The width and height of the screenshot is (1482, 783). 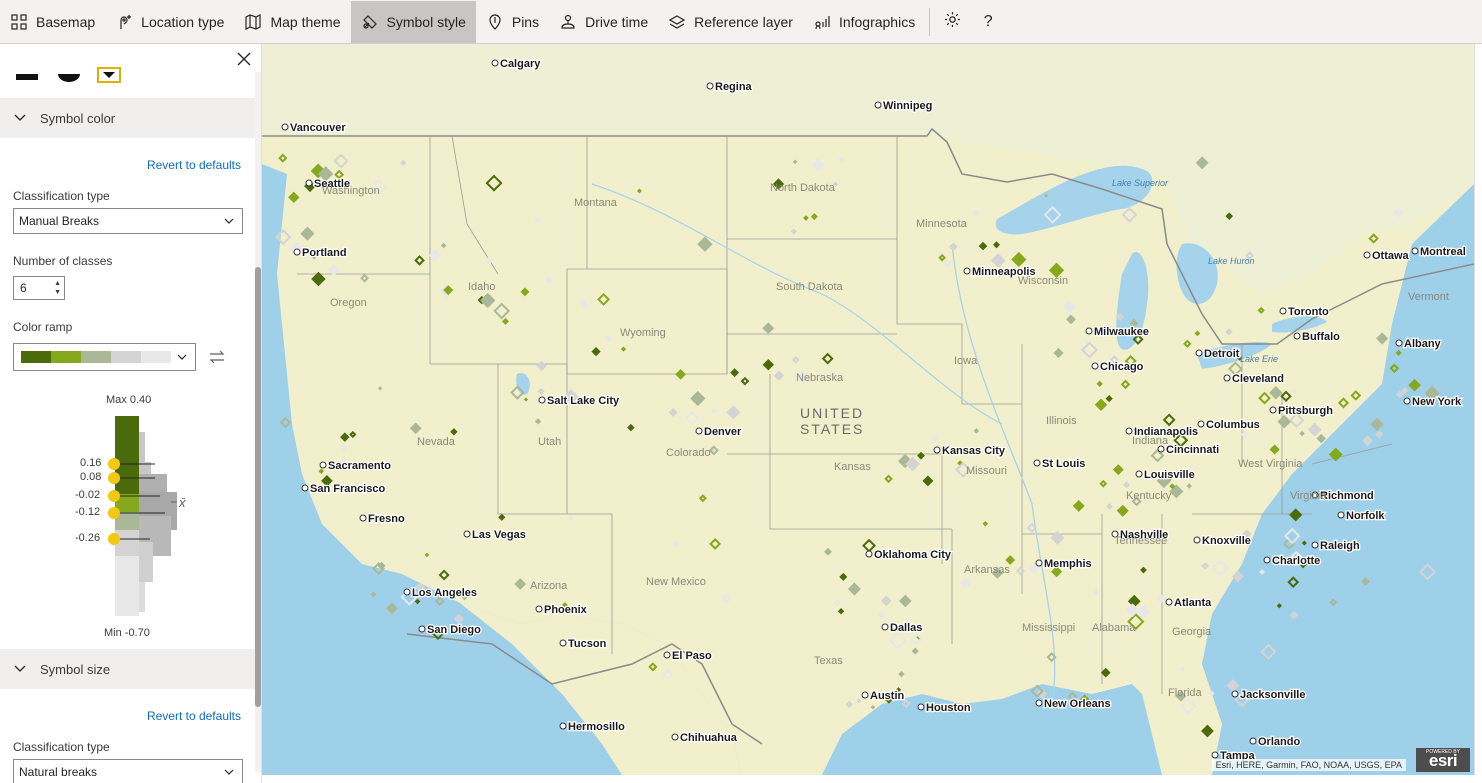 I want to click on max-label: Max 0.40, so click(x=129, y=400).